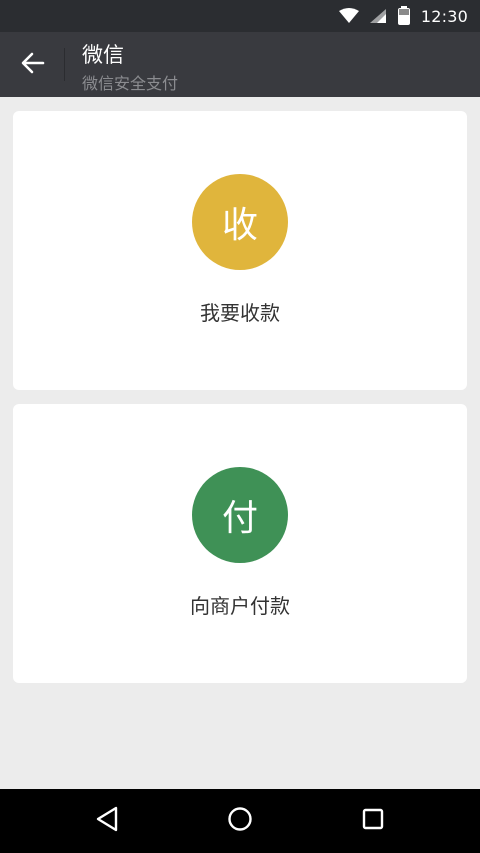 The width and height of the screenshot is (480, 853). I want to click on back-triangle-icon, so click(107, 821).